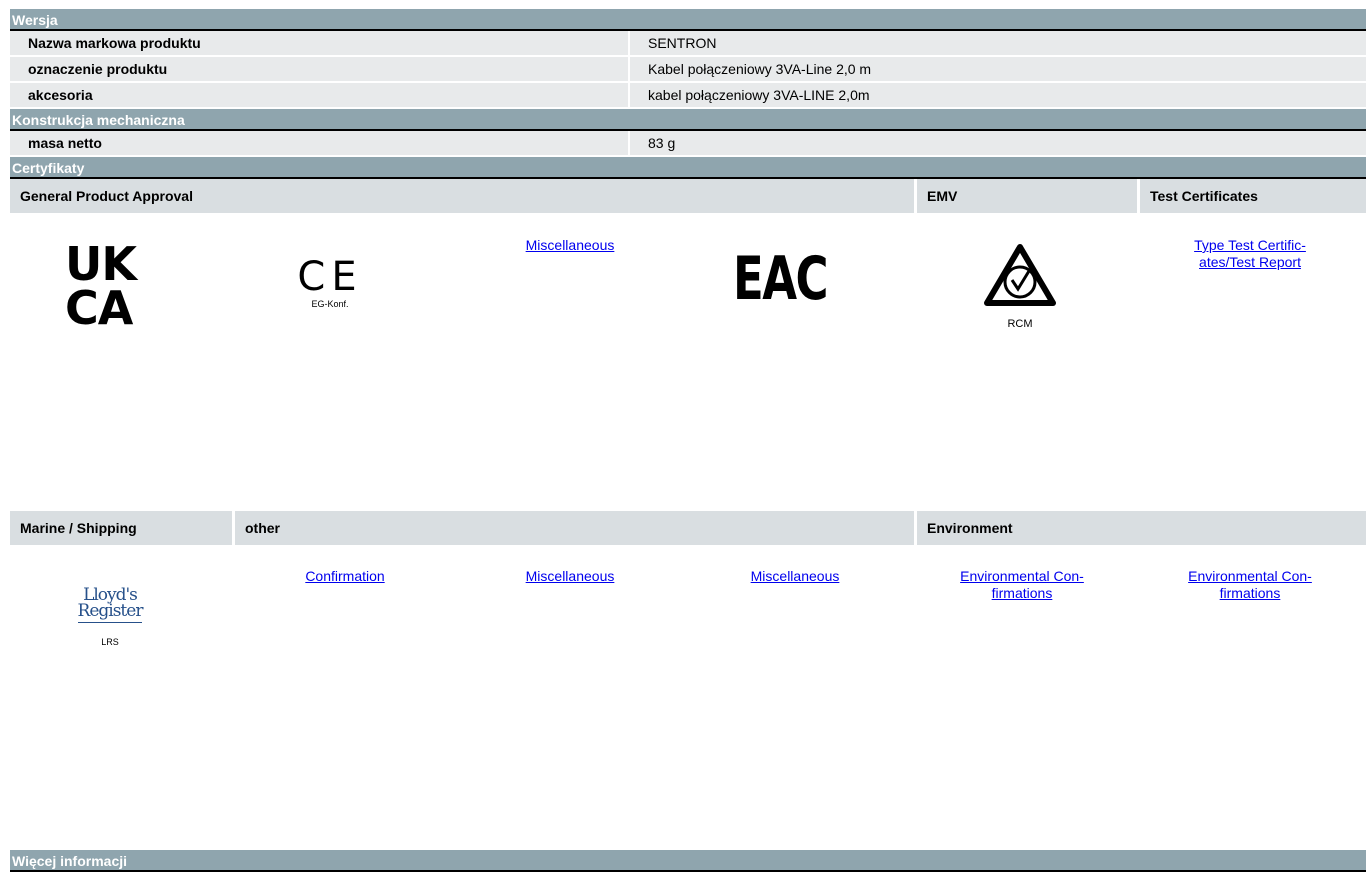  Describe the element at coordinates (122, 528) in the screenshot. I see `header-marine: Marine / Shipping` at that location.